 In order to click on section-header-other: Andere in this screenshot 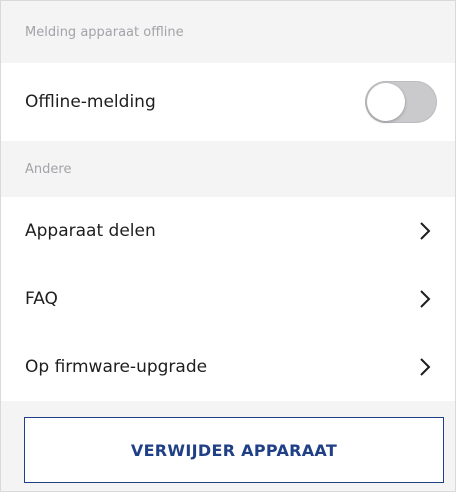, I will do `click(228, 169)`.